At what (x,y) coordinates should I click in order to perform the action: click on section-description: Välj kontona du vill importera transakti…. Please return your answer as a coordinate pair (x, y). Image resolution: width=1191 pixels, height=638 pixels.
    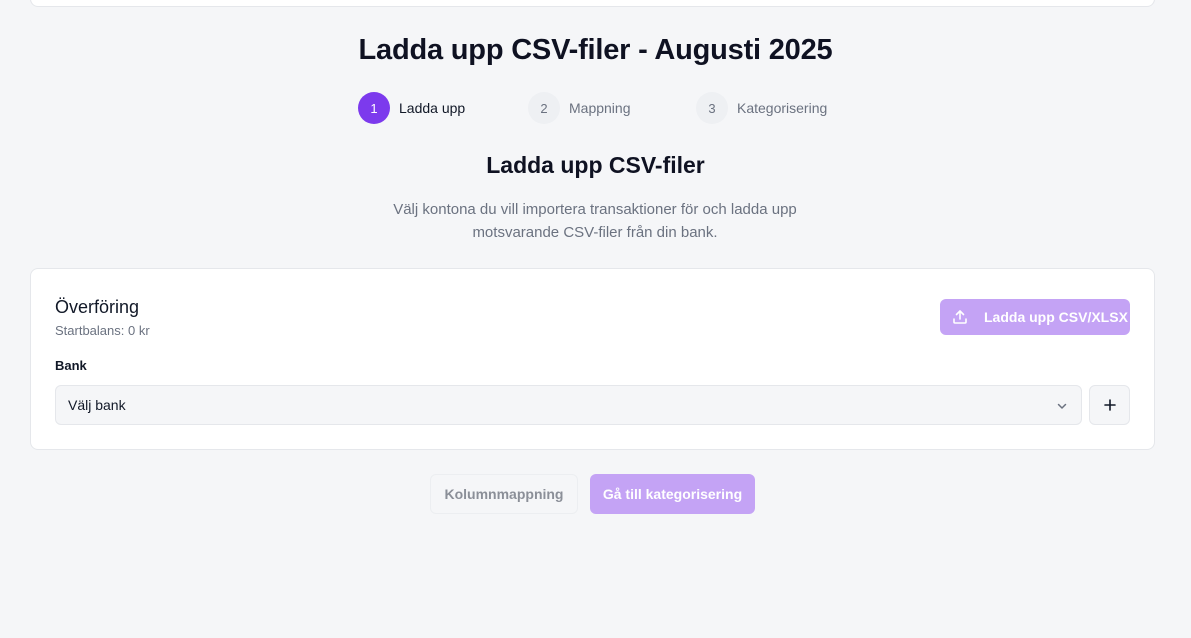
    Looking at the image, I should click on (595, 221).